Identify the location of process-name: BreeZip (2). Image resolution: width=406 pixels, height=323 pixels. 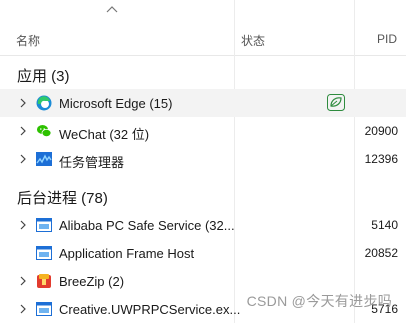
(92, 281).